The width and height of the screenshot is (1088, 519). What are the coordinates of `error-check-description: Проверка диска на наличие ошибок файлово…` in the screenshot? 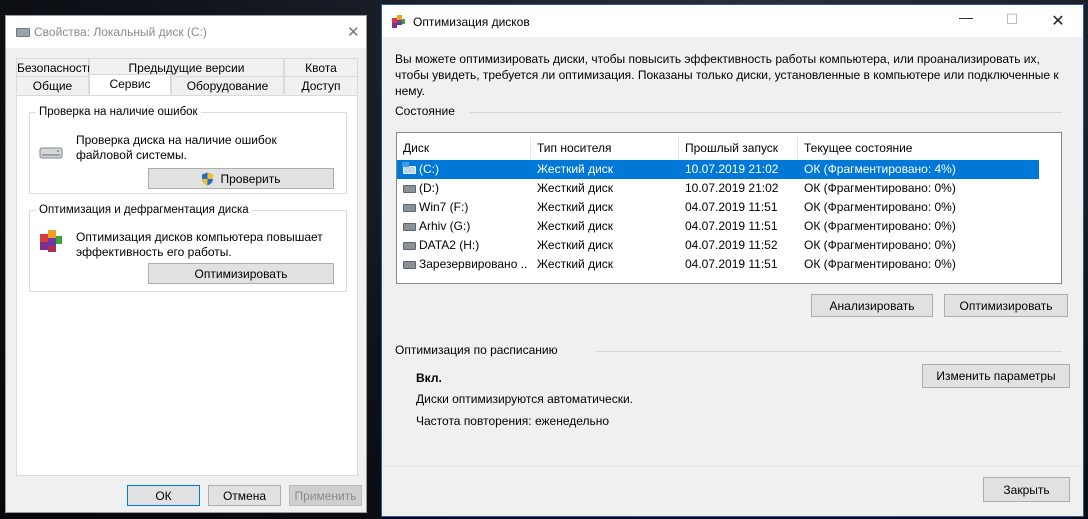 It's located at (176, 147).